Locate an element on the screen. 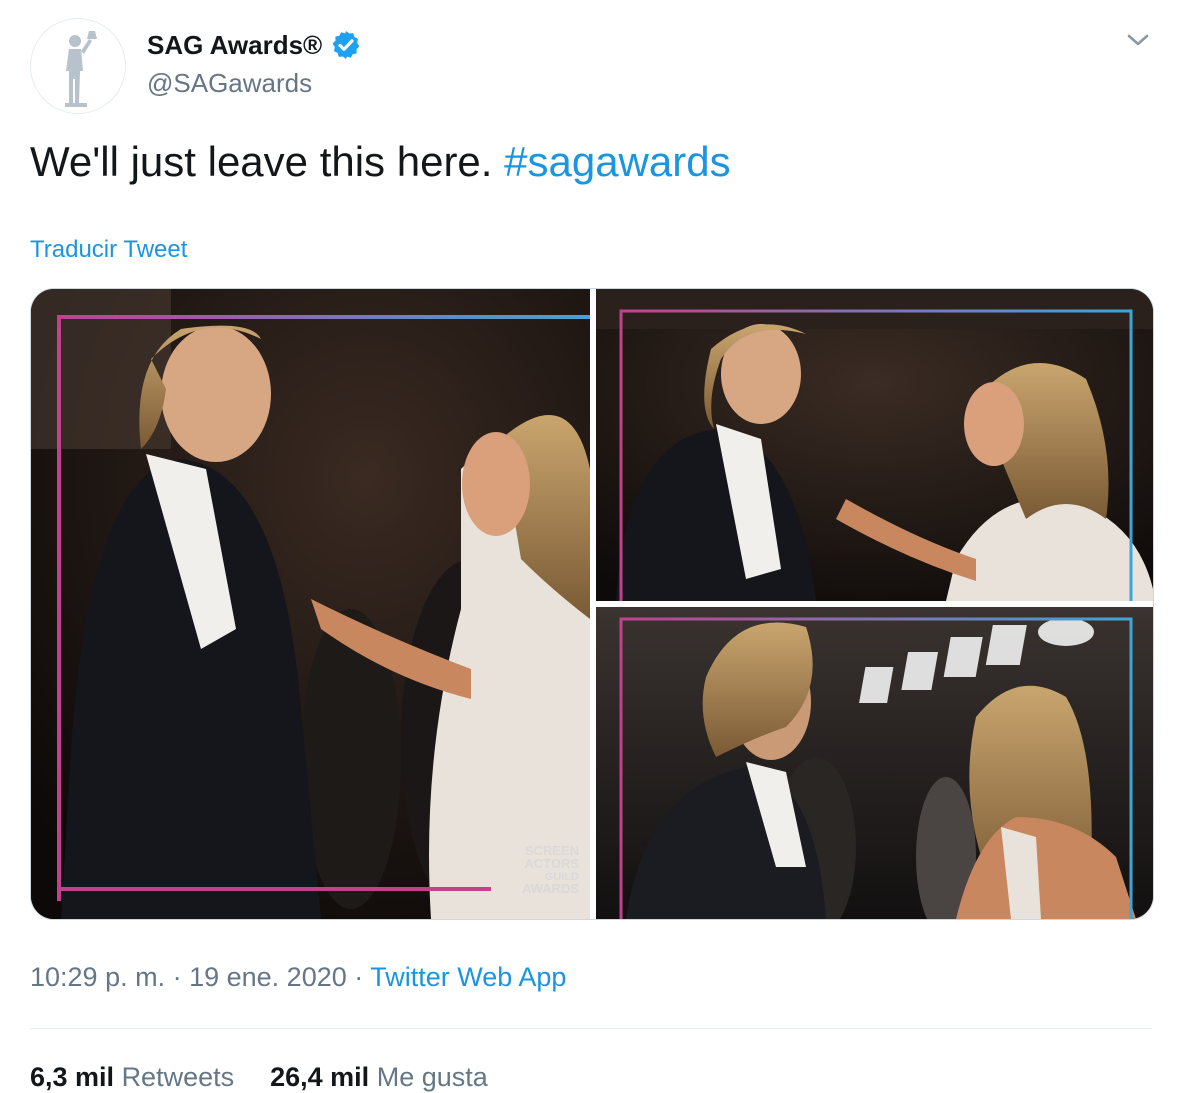 The image size is (1200, 1093). divider is located at coordinates (591, 1028).